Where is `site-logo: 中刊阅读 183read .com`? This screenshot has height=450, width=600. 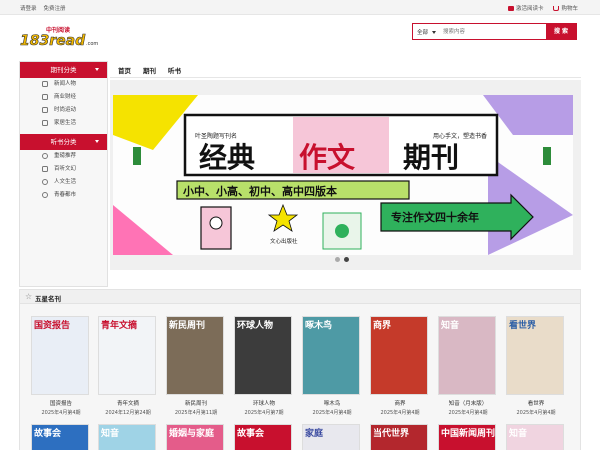
site-logo: 中刊阅读 183read .com is located at coordinates (61, 36).